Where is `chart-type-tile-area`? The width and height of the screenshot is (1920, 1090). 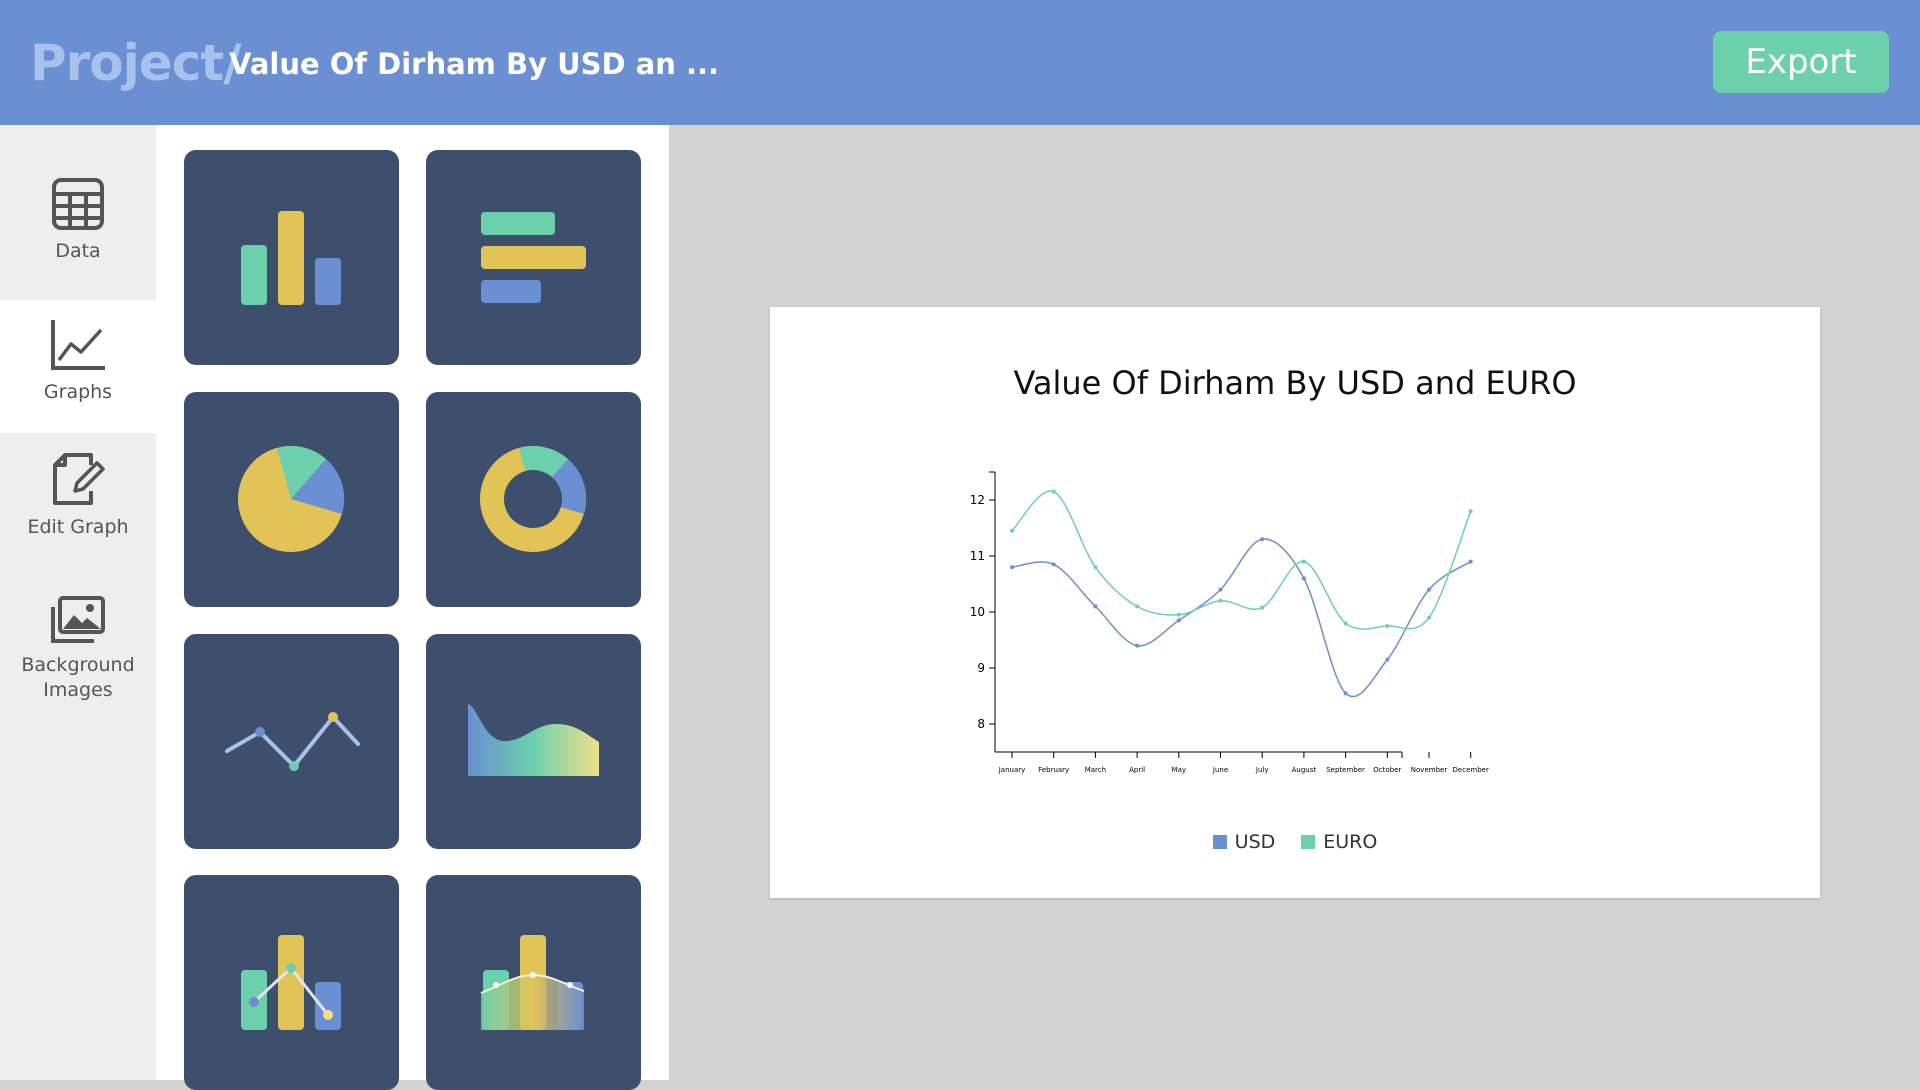
chart-type-tile-area is located at coordinates (533, 741).